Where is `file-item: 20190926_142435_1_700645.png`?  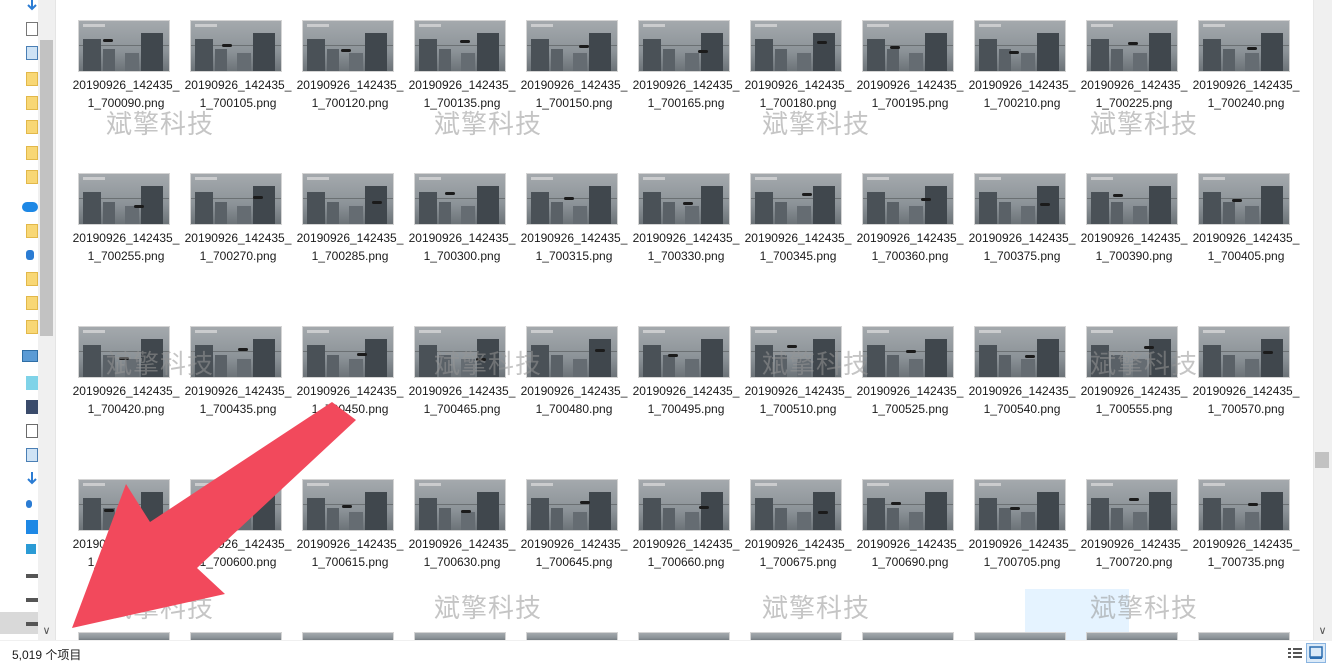
file-item: 20190926_142435_1_700645.png is located at coordinates (574, 539).